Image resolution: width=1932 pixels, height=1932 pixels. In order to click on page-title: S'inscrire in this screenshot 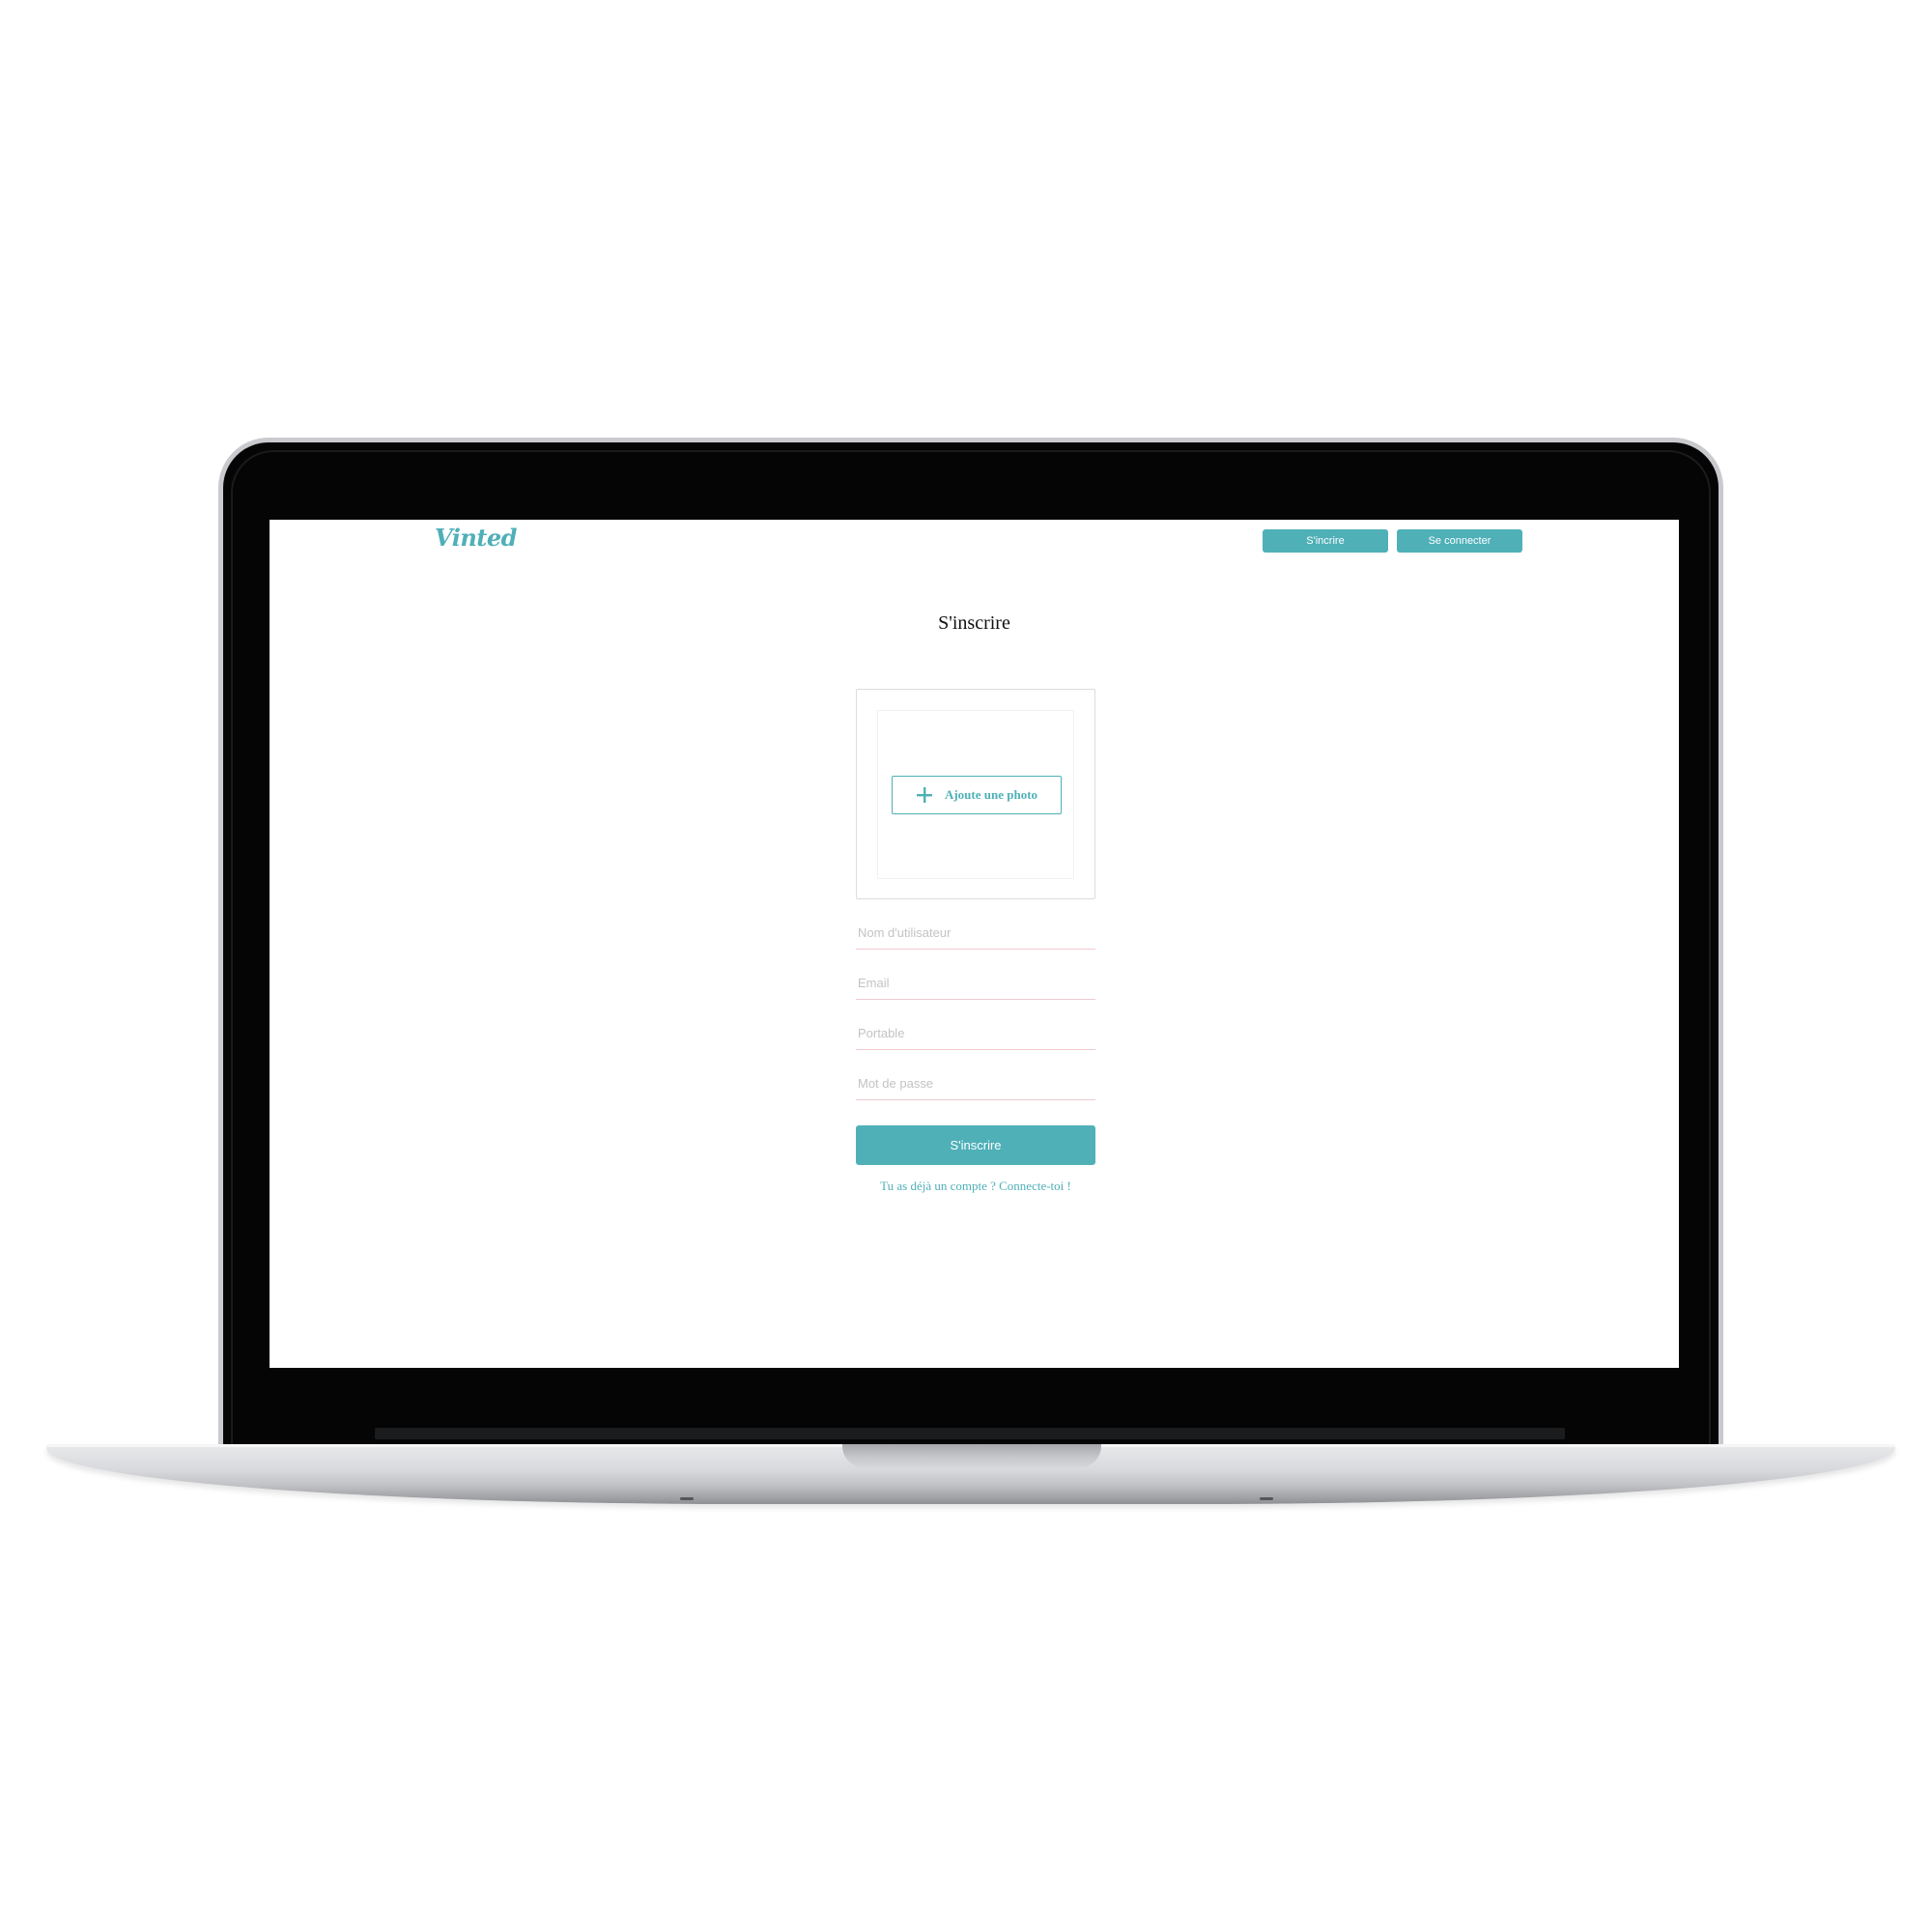, I will do `click(974, 623)`.